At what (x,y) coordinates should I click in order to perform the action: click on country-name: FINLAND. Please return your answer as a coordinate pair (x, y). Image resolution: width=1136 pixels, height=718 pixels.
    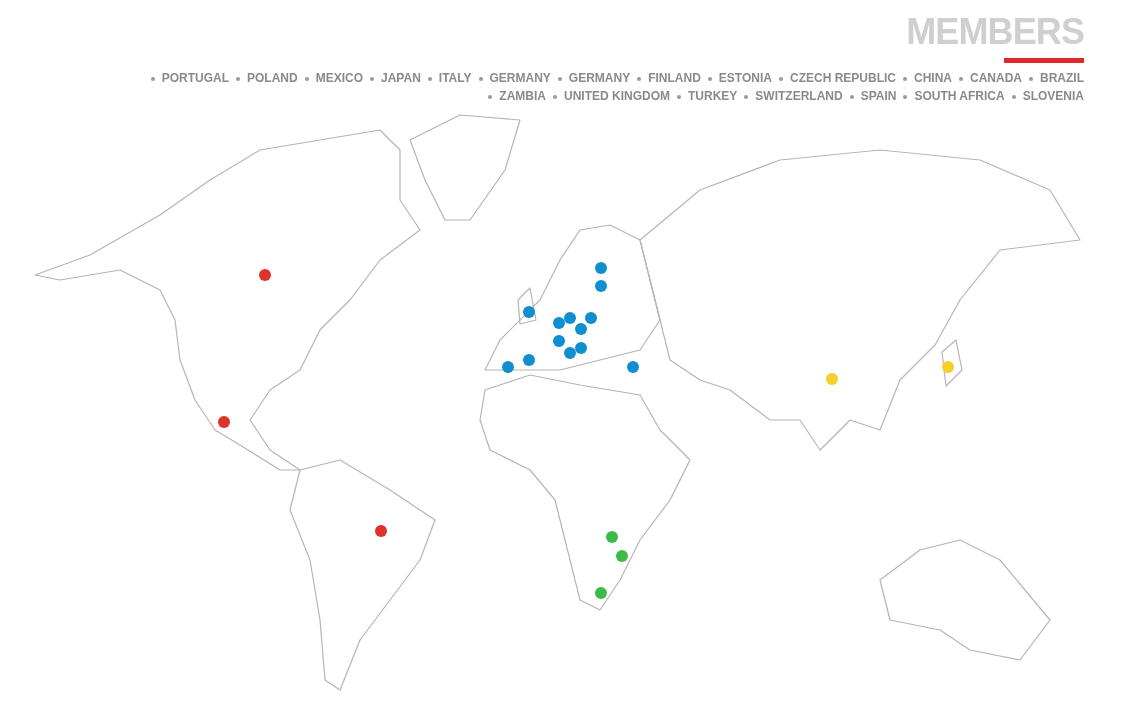
    Looking at the image, I should click on (674, 78).